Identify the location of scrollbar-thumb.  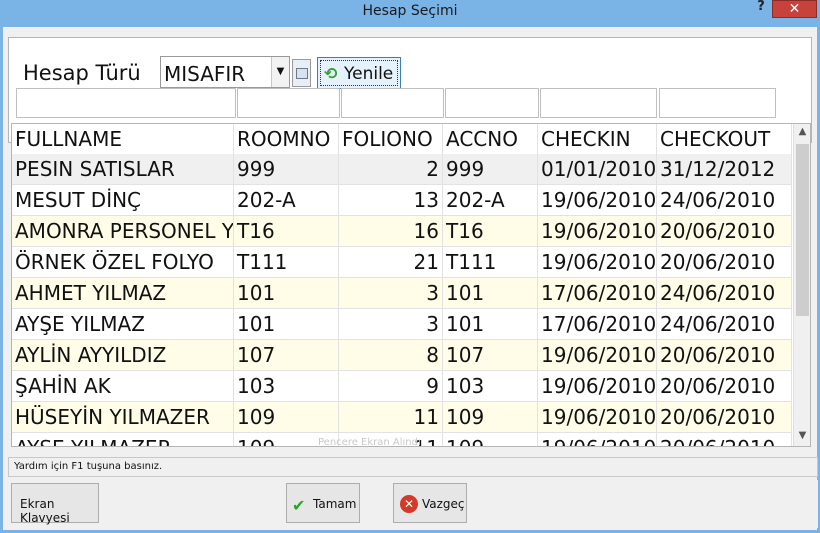
(802, 230).